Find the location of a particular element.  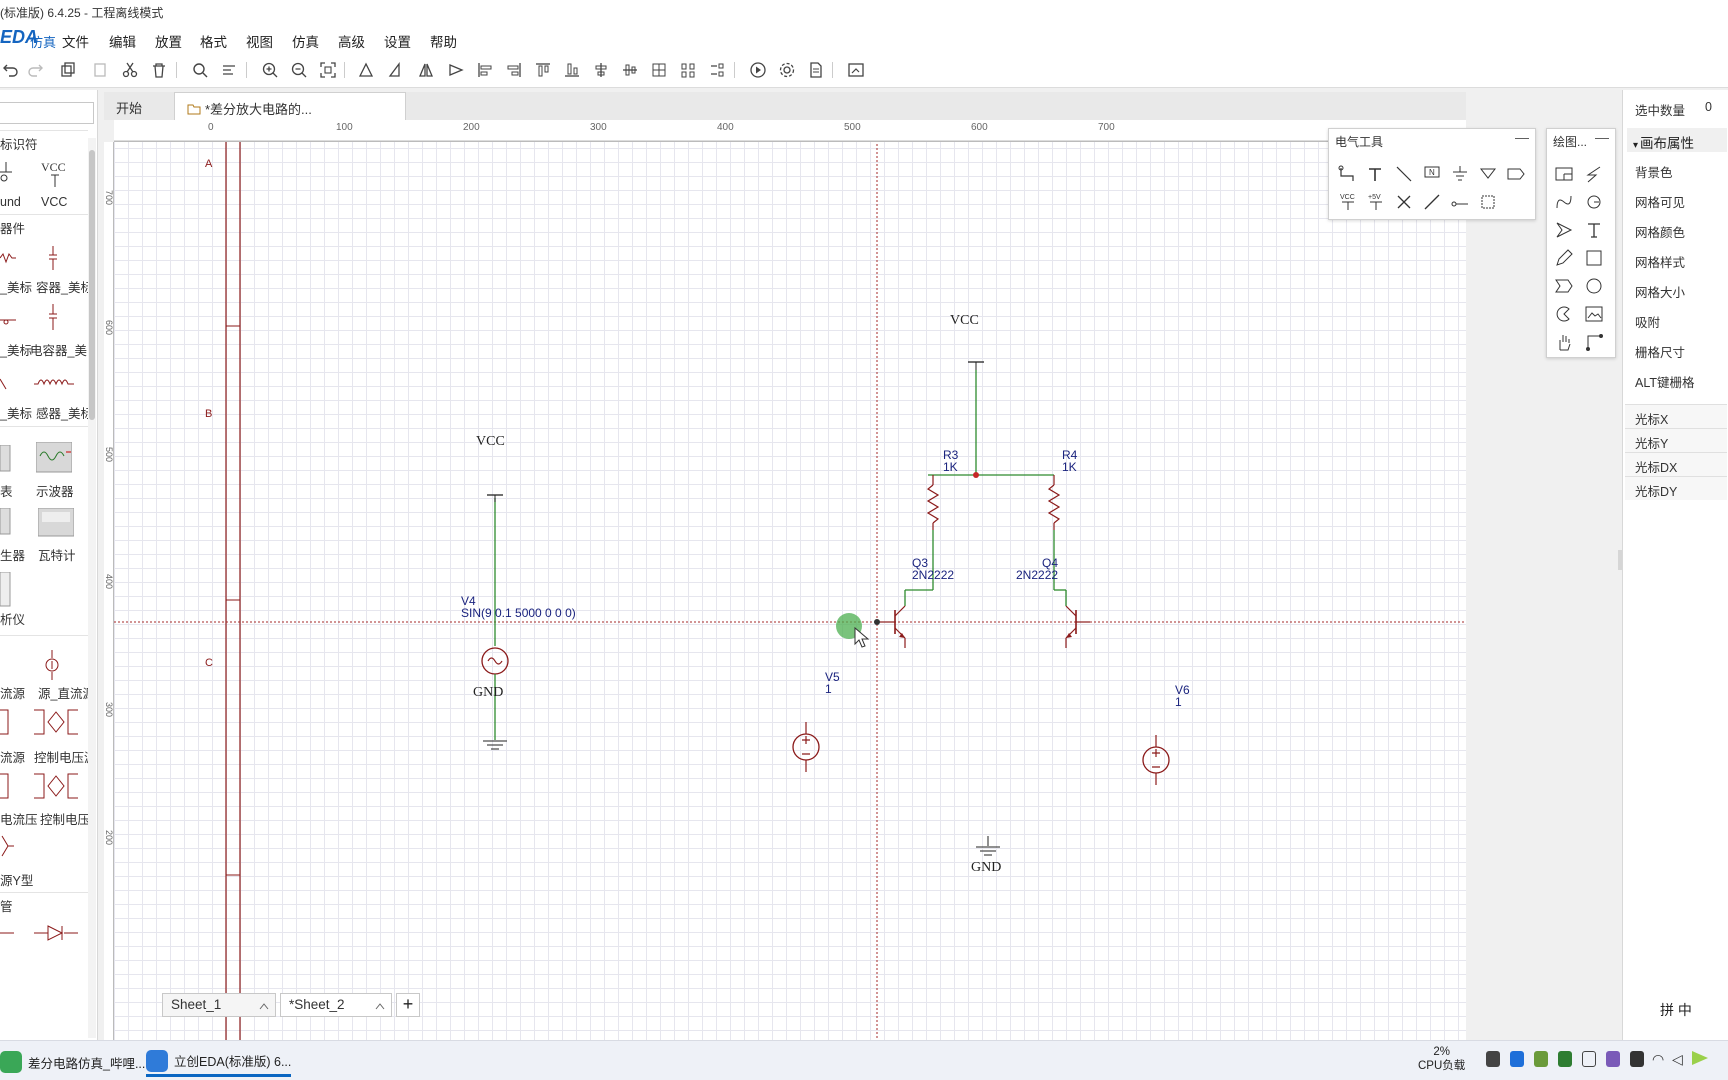

circle-icon is located at coordinates (1594, 286).